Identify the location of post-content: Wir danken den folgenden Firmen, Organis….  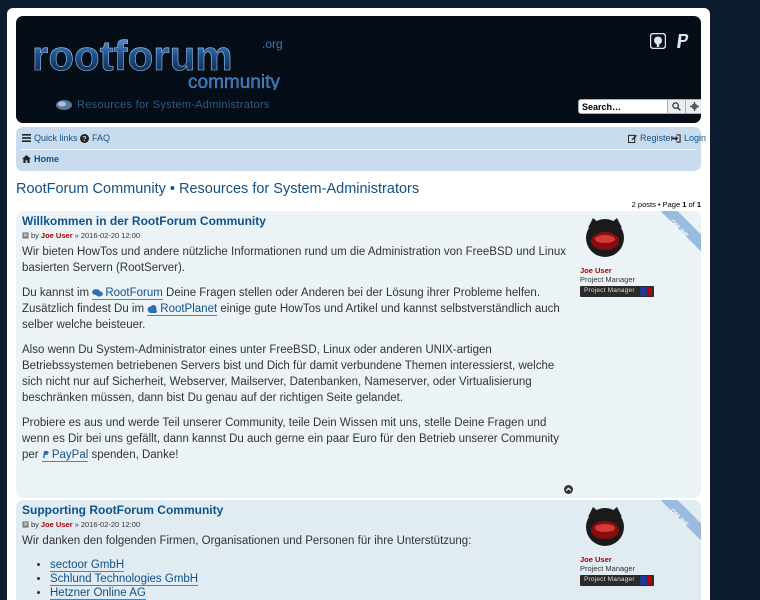
(297, 566).